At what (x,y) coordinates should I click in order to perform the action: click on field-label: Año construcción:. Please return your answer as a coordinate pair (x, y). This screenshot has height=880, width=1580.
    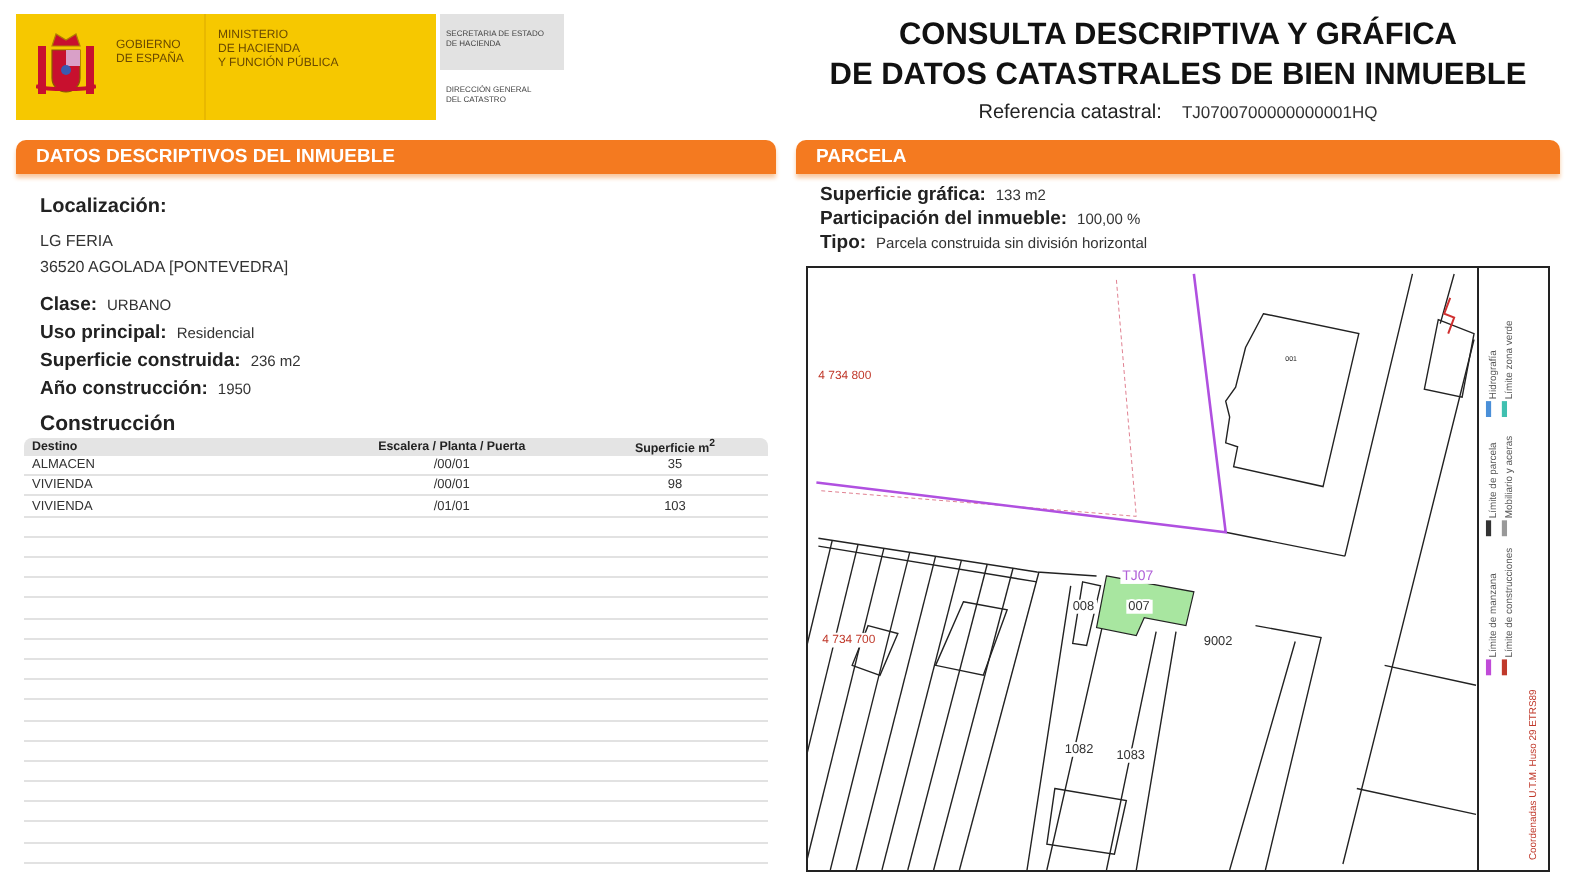
    Looking at the image, I should click on (124, 389).